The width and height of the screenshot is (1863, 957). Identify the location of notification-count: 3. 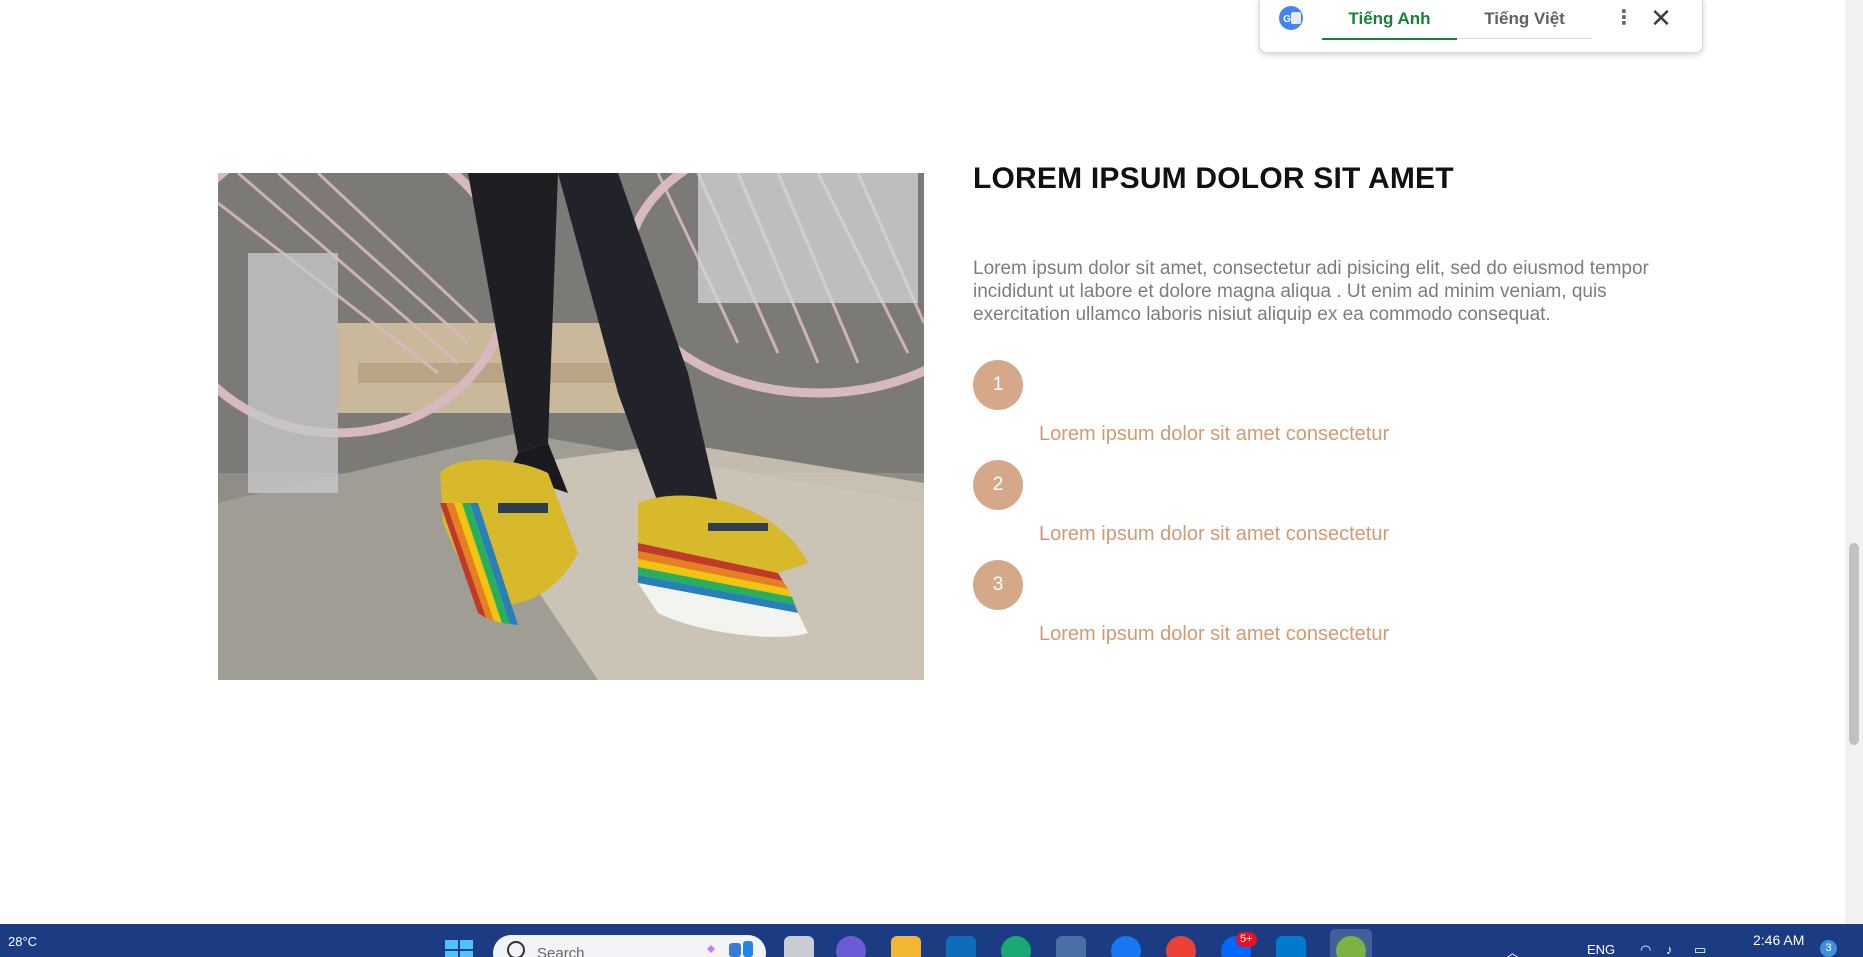
(1828, 948).